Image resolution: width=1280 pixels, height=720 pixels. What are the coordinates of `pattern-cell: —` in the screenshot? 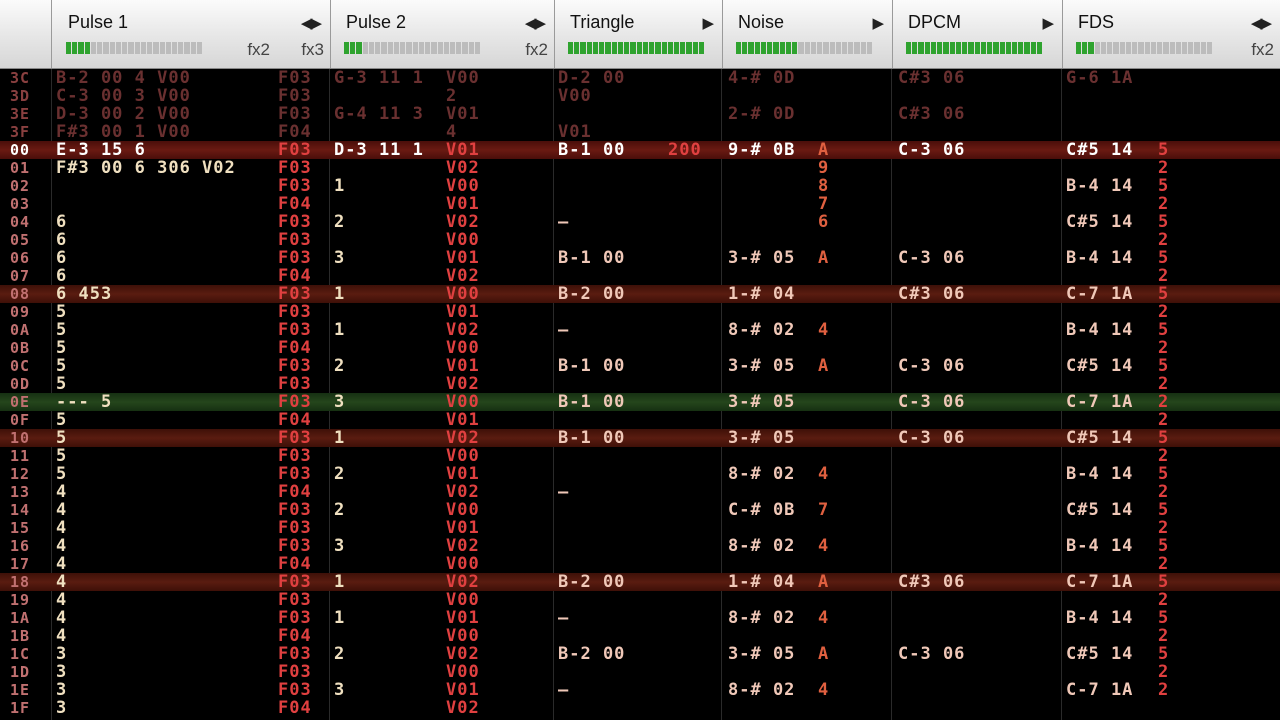 It's located at (563, 618).